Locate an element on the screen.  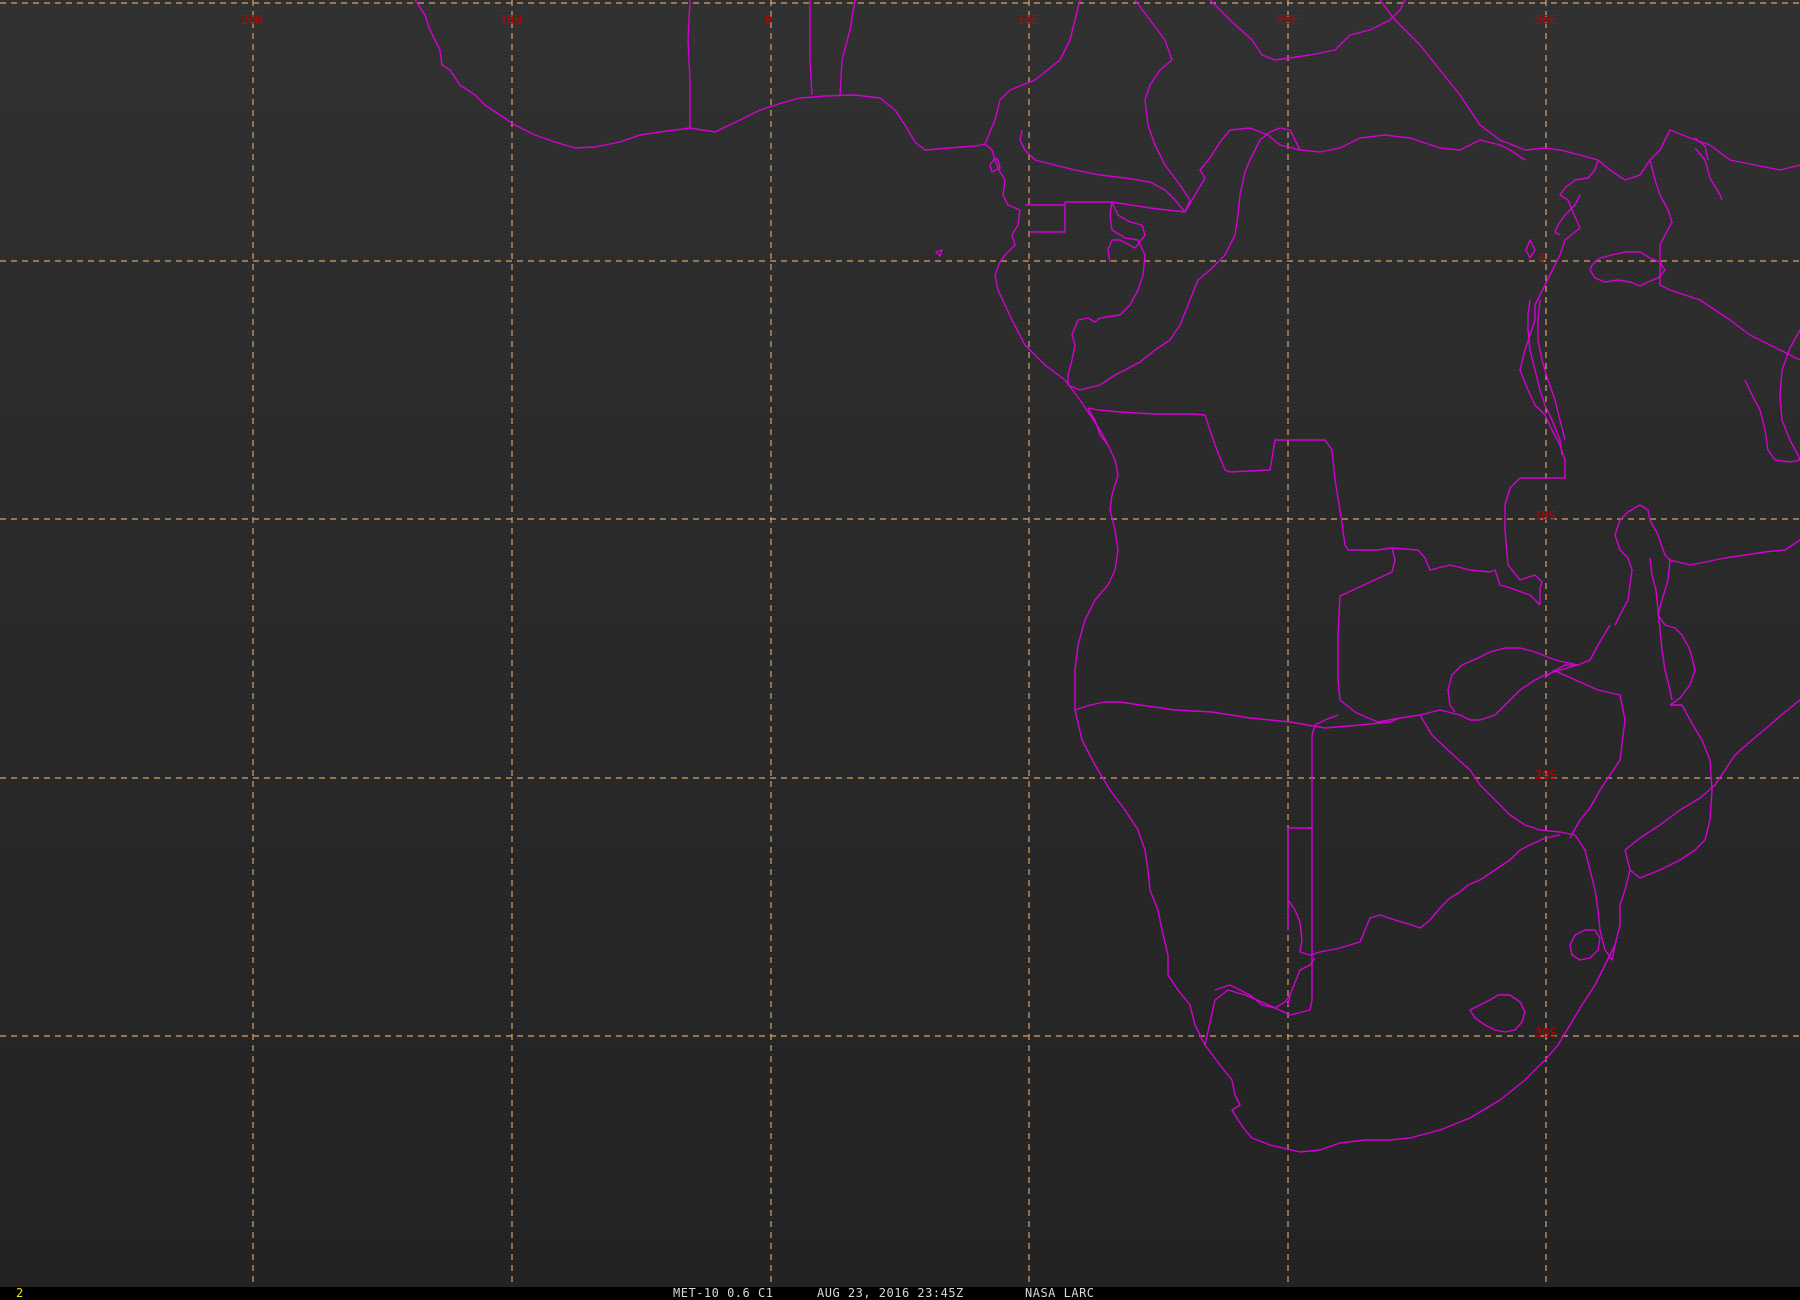
south-africa-west is located at coordinates (1247, 1017).